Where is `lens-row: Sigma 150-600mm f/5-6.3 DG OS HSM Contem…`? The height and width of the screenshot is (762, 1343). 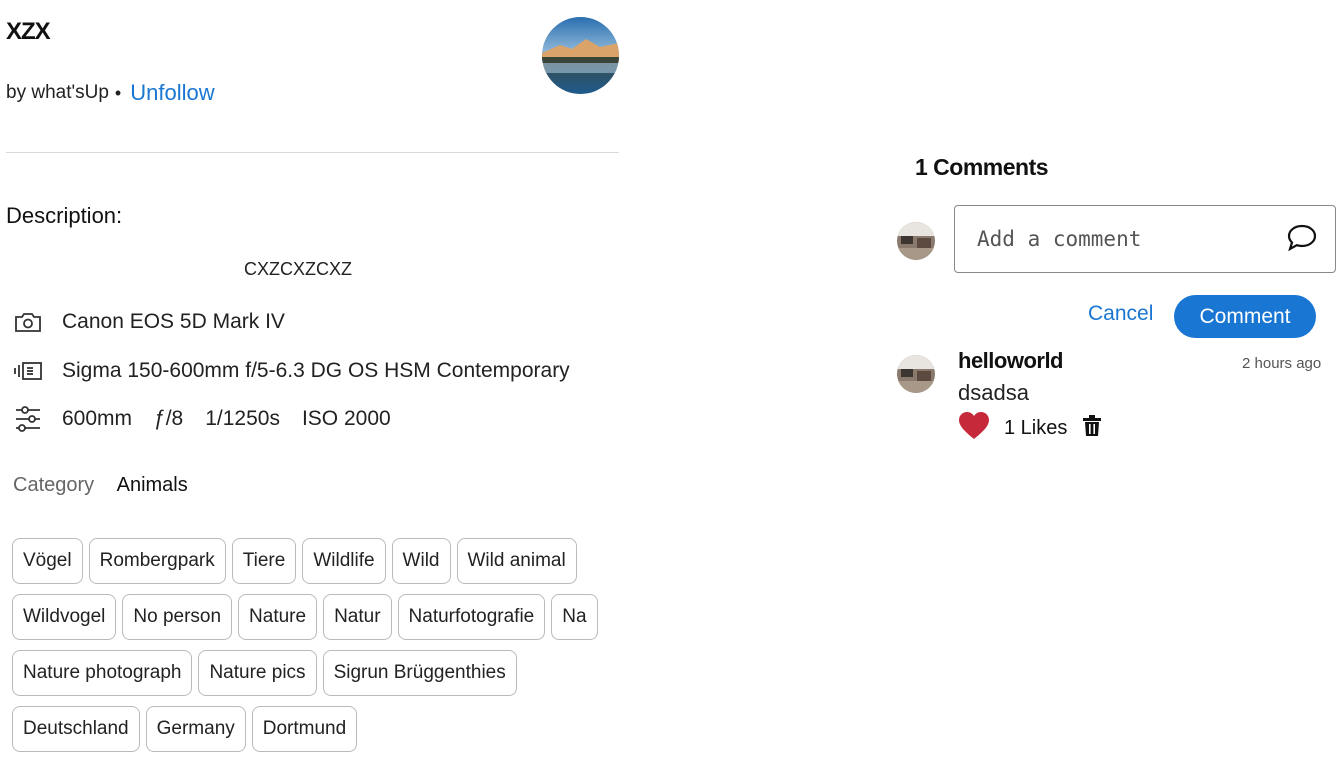
lens-row: Sigma 150-600mm f/5-6.3 DG OS HSM Contem… is located at coordinates (291, 371).